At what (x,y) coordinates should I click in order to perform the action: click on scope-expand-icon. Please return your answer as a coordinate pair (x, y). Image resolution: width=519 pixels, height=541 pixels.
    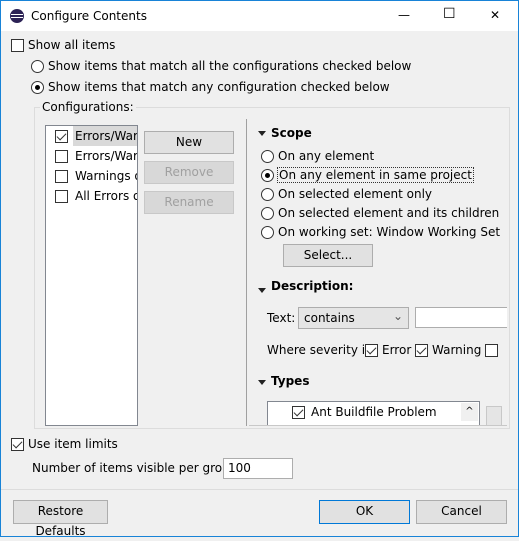
    Looking at the image, I should click on (262, 133).